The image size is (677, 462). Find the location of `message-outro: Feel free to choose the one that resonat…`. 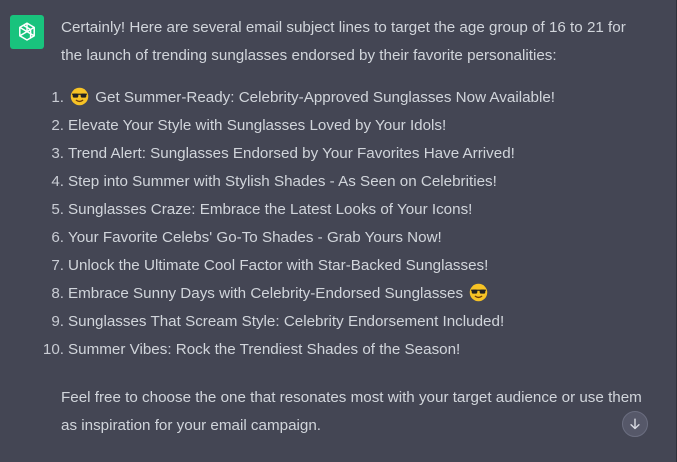

message-outro: Feel free to choose the one that resonat… is located at coordinates (351, 411).